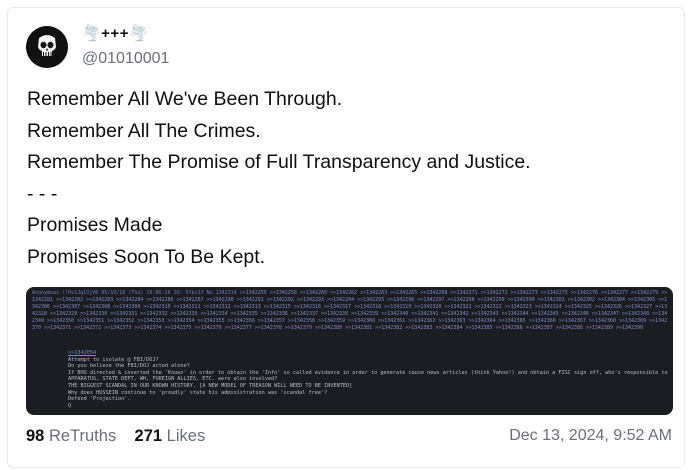  Describe the element at coordinates (146, 256) in the screenshot. I see `post-line: Promises Soon To Be Kept.` at that location.